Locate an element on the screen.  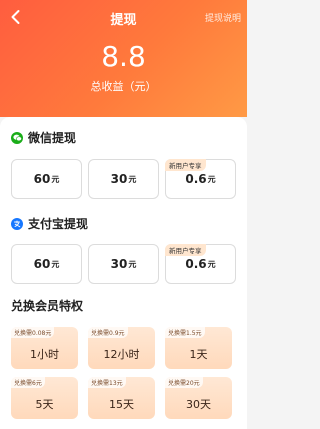
total-earnings-amount: 8.8 is located at coordinates (123, 56).